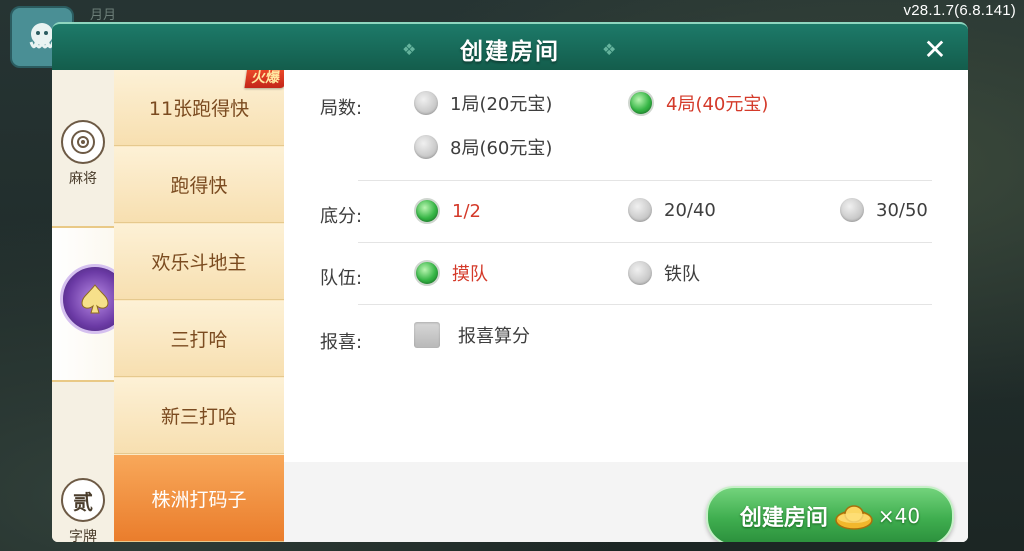 The image size is (1024, 551). What do you see at coordinates (83, 142) in the screenshot?
I see `mahjong-icon` at bounding box center [83, 142].